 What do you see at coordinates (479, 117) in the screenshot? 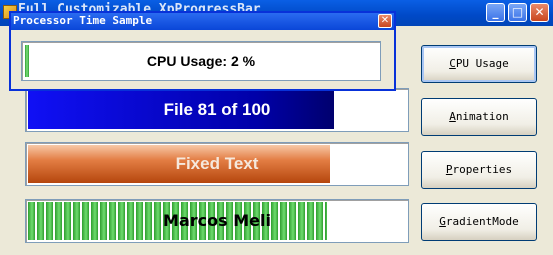
I see `animation-button: Animation` at bounding box center [479, 117].